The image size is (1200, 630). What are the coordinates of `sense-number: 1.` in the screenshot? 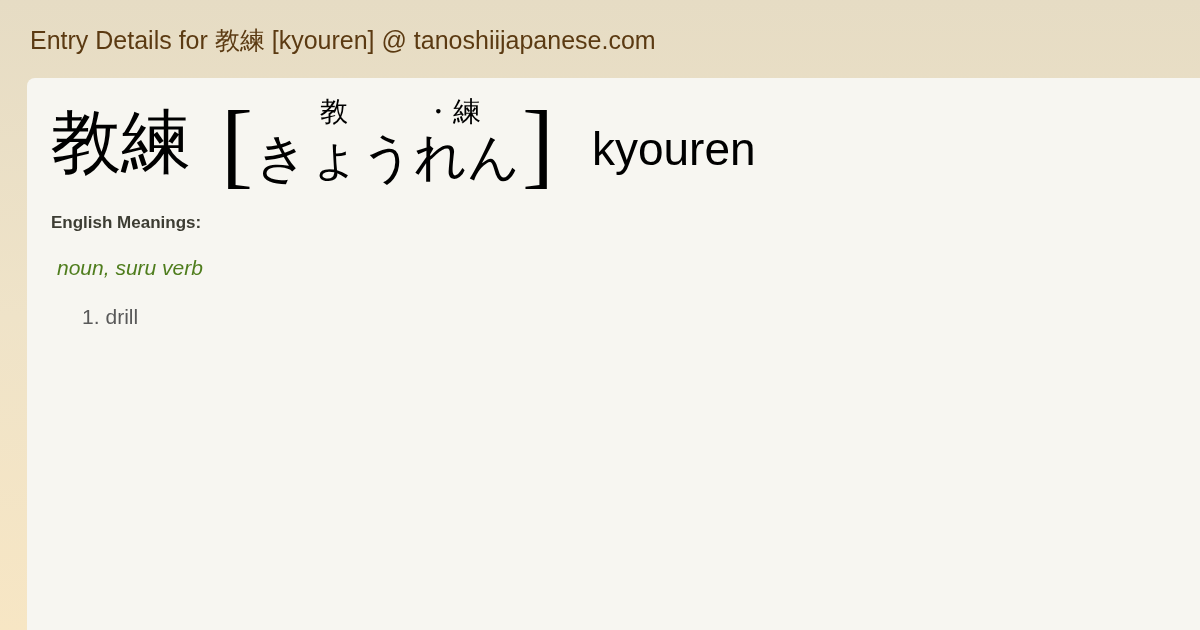 It's located at (91, 317).